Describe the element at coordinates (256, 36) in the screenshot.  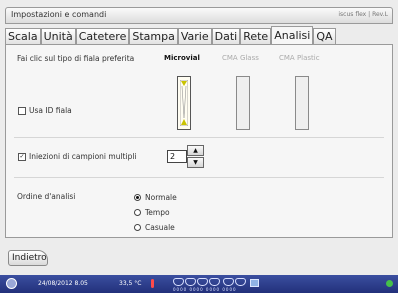
I see `tab-rete: Rete` at that location.